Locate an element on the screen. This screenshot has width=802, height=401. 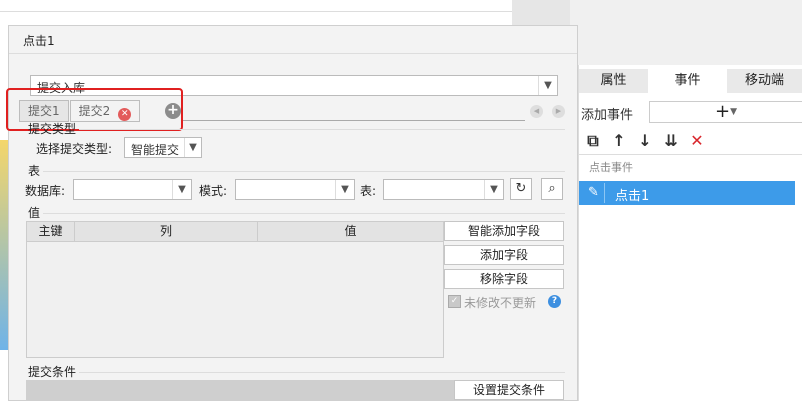
move-down-icon: ↓ is located at coordinates (645, 141).